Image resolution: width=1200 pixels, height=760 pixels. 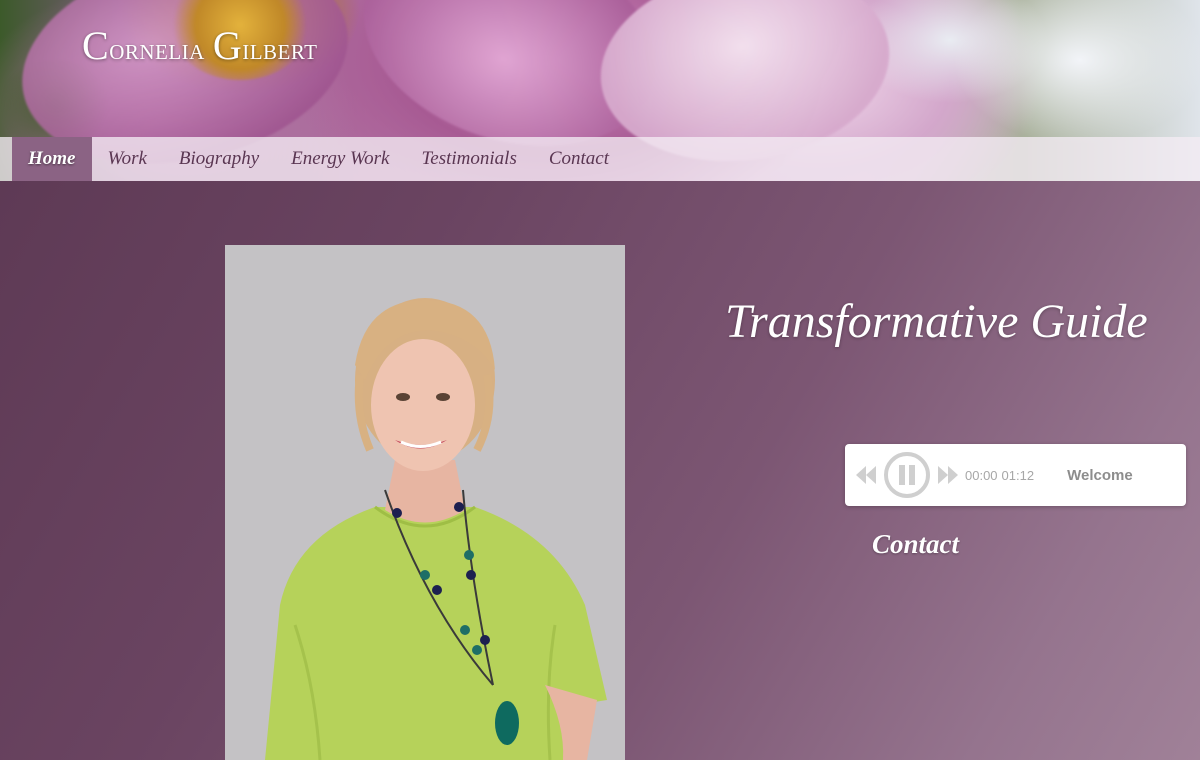 What do you see at coordinates (157, 49) in the screenshot?
I see `site-title-first-name: ornelia` at bounding box center [157, 49].